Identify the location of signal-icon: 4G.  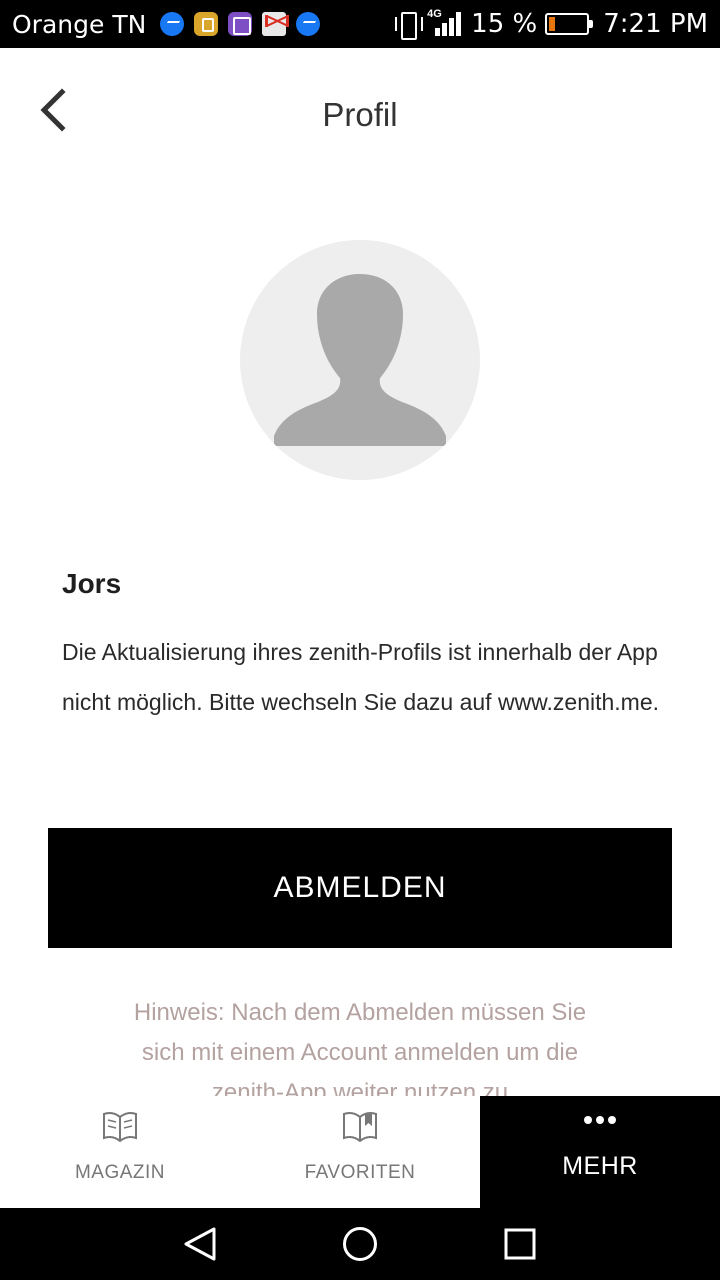
(445, 23).